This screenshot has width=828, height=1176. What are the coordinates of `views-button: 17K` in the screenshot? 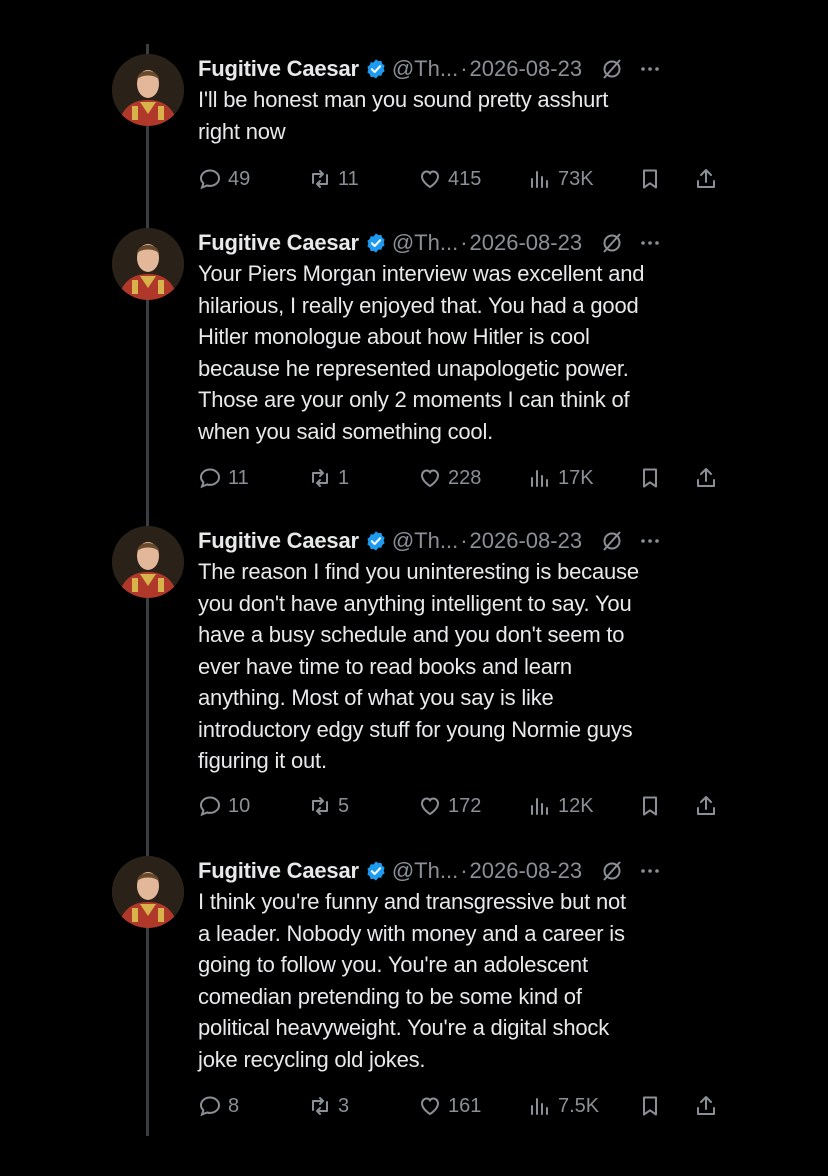 It's located at (561, 478).